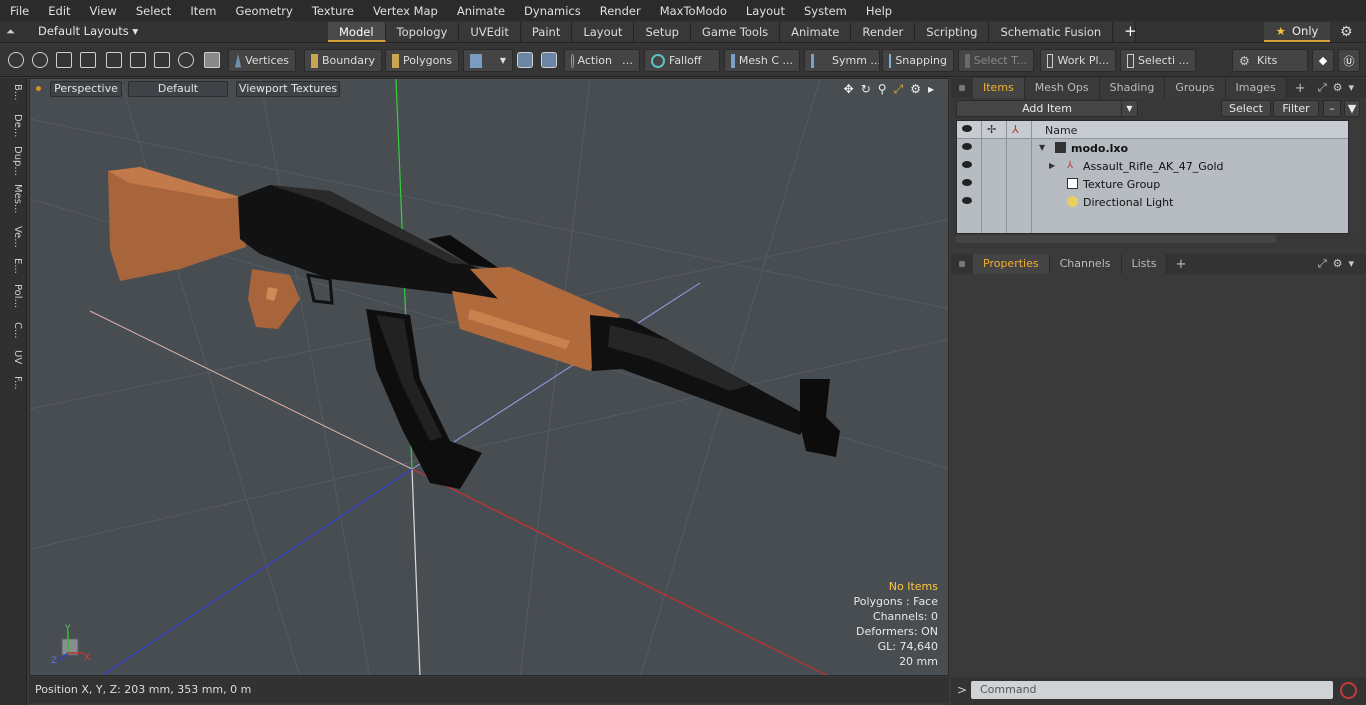  What do you see at coordinates (1152, 690) in the screenshot?
I see `command-input: Command` at bounding box center [1152, 690].